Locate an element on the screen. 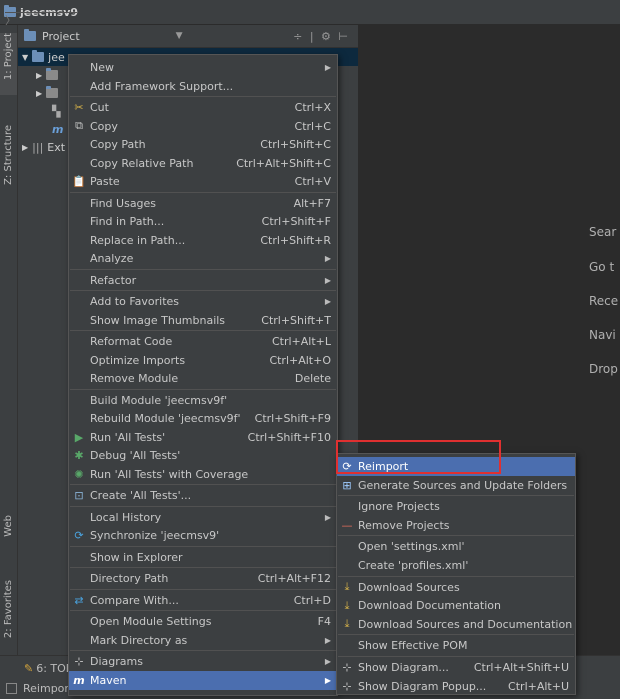  menu-item-show-effective-pom: Show Effective POM is located at coordinates (456, 645).